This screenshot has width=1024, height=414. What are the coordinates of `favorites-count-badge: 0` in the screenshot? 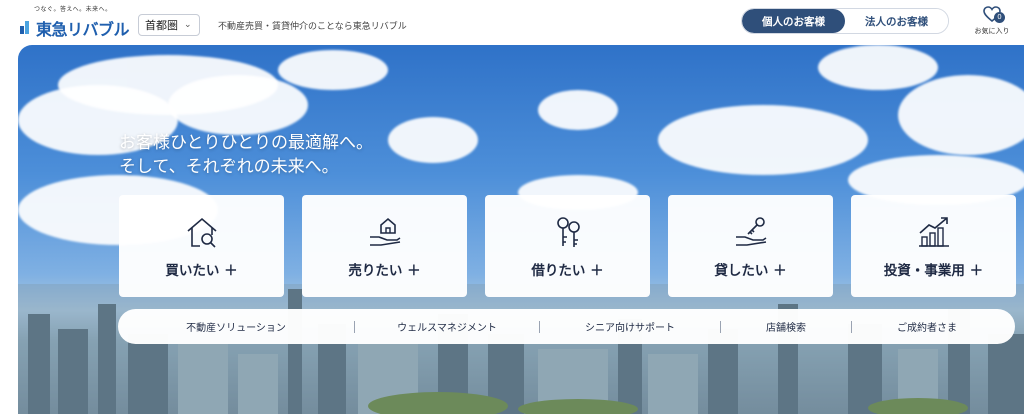 It's located at (999, 17).